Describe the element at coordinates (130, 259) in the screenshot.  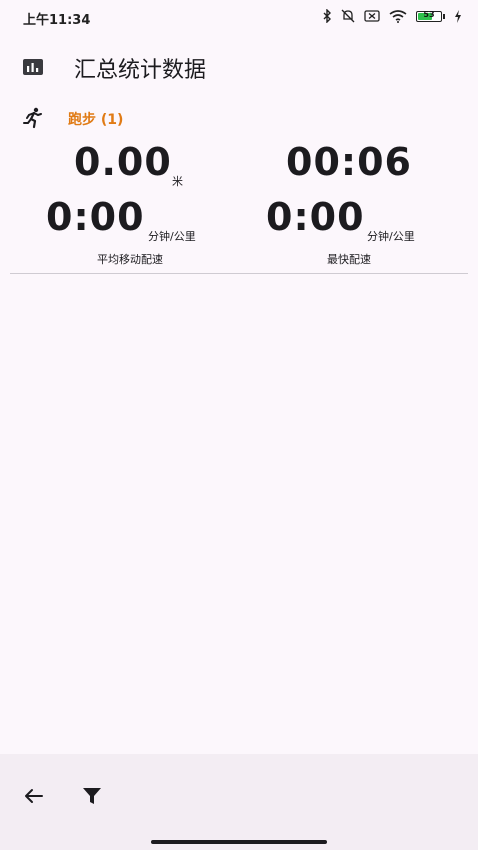
I see `avg-pace-label: 平均移动配速` at that location.